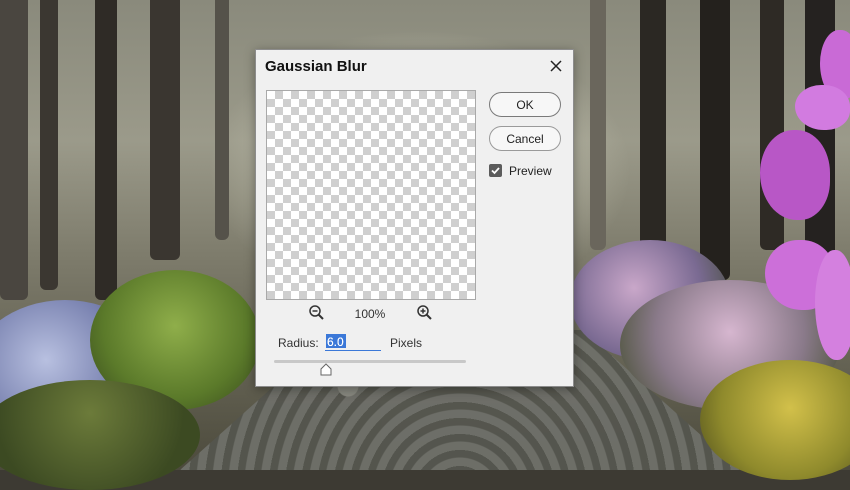 The width and height of the screenshot is (850, 490). Describe the element at coordinates (525, 138) in the screenshot. I see `cancel-button: Cancel` at that location.